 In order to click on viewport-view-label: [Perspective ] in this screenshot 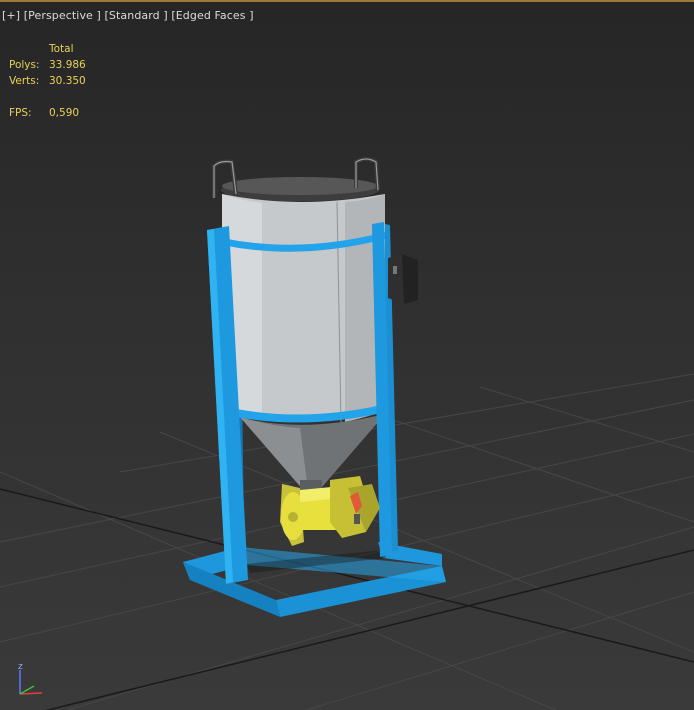, I will do `click(62, 15)`.